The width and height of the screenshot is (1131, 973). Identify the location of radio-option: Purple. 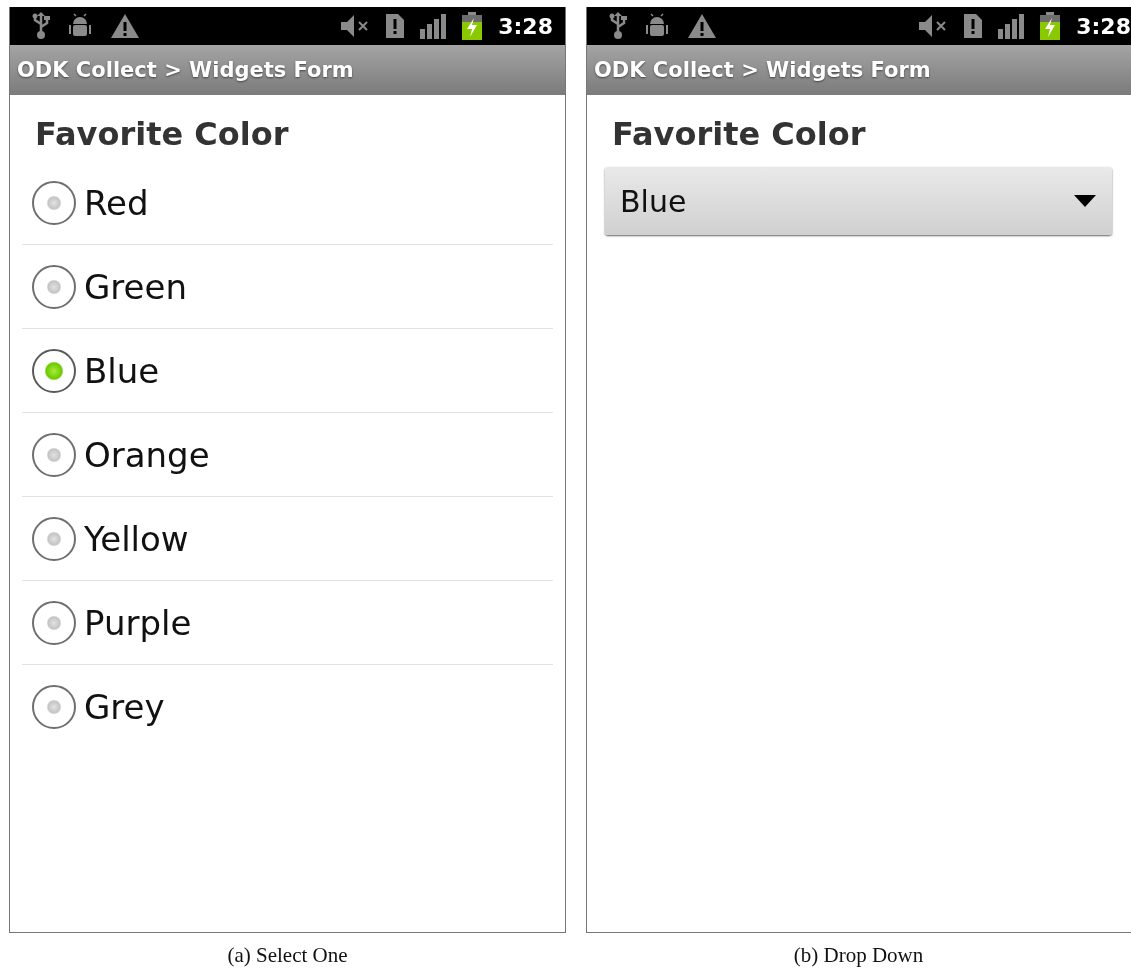
(287, 623).